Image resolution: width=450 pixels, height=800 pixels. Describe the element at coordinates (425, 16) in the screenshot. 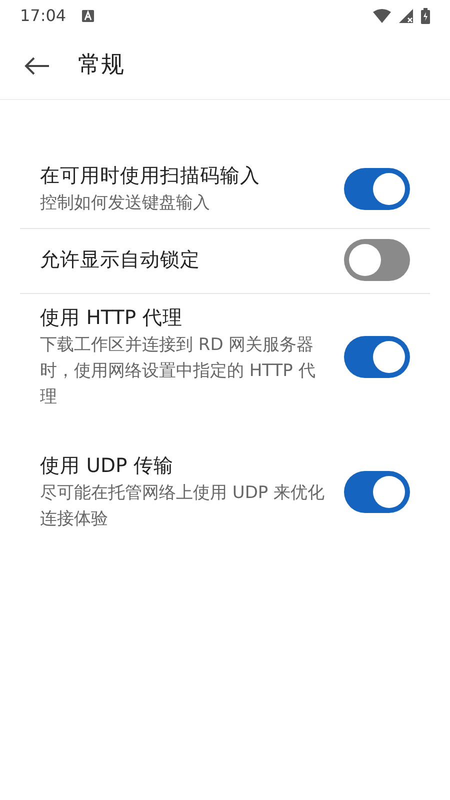

I see `battery-icon` at that location.